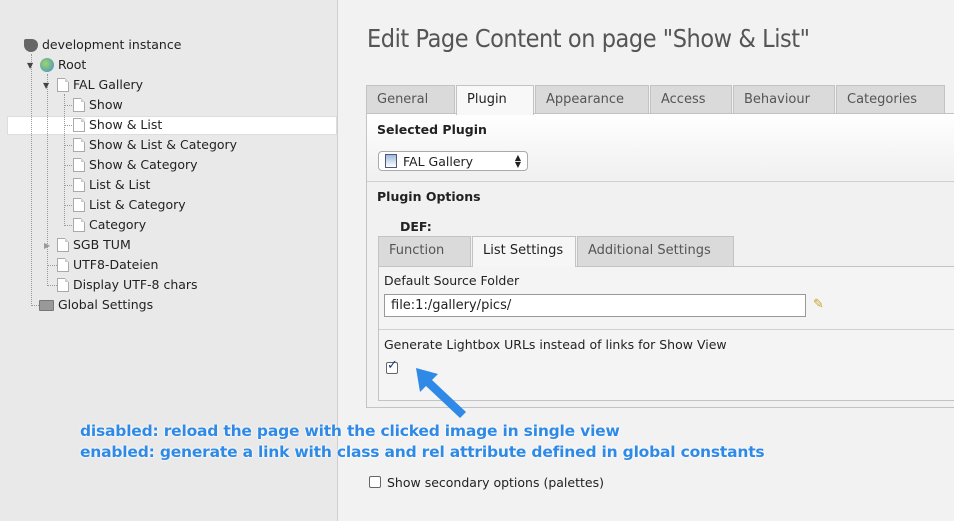  What do you see at coordinates (452, 280) in the screenshot?
I see `folder-label: Default Source Folder` at bounding box center [452, 280].